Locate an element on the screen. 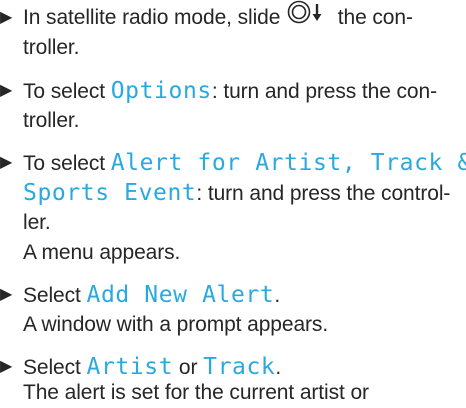  menu-option-track: Track is located at coordinates (239, 367).